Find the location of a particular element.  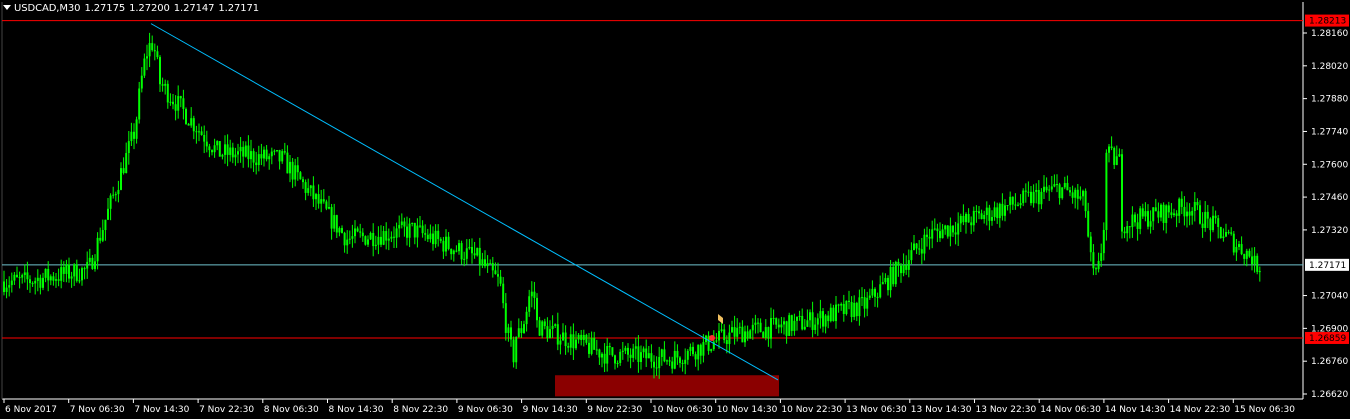

chart-menu-triangle-icon is located at coordinates (7, 7).